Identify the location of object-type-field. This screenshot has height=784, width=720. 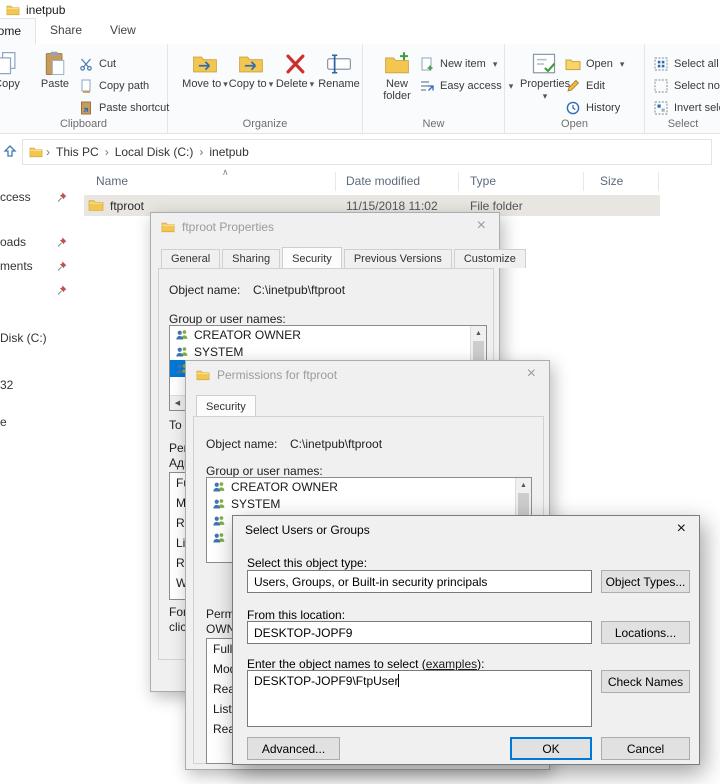
(419, 581).